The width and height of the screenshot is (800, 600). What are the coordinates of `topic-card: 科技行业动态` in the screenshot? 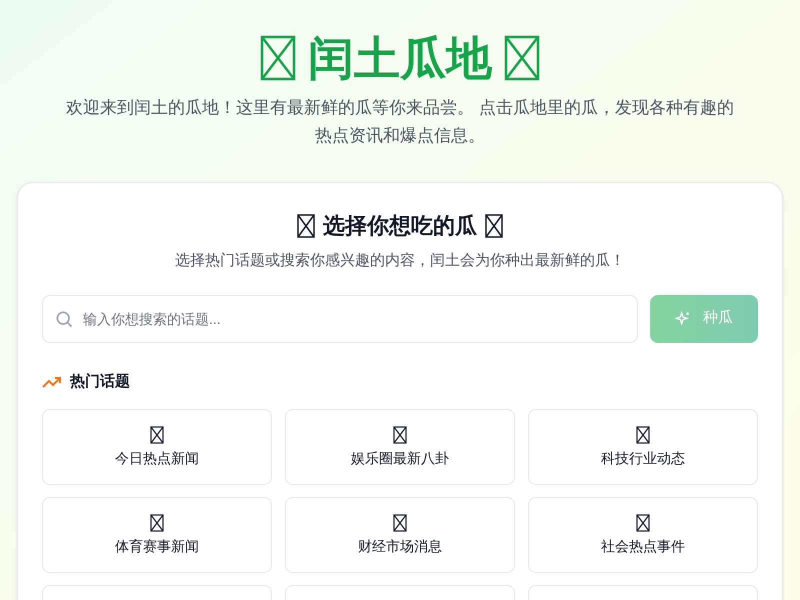 It's located at (643, 447).